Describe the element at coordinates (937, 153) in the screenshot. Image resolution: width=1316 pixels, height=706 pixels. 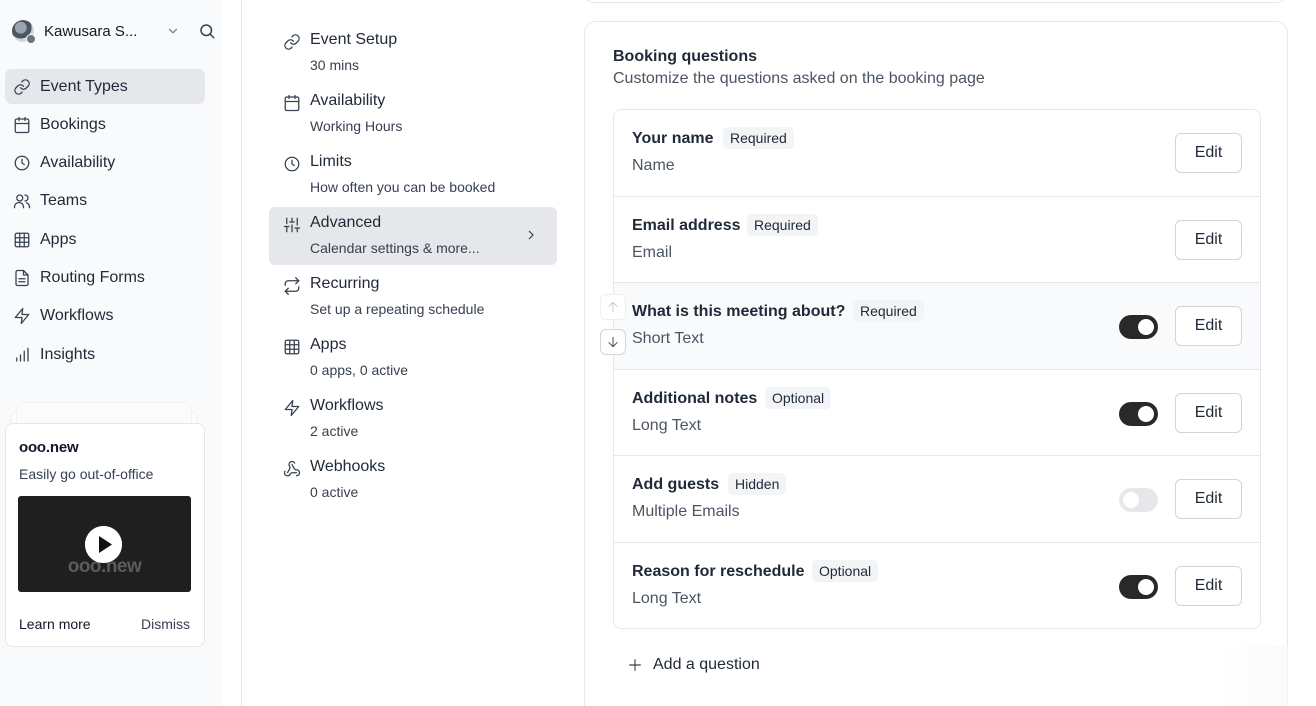
I see `question-row: Your name Required Name Edit` at that location.